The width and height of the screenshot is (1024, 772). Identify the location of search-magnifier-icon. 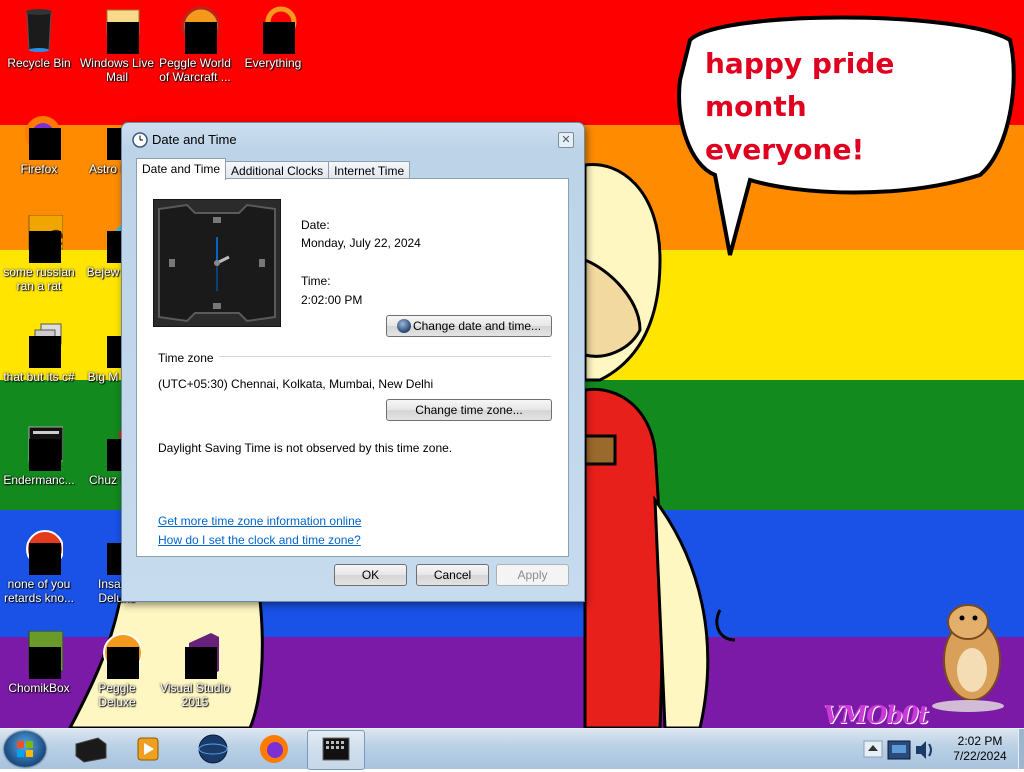
(273, 30).